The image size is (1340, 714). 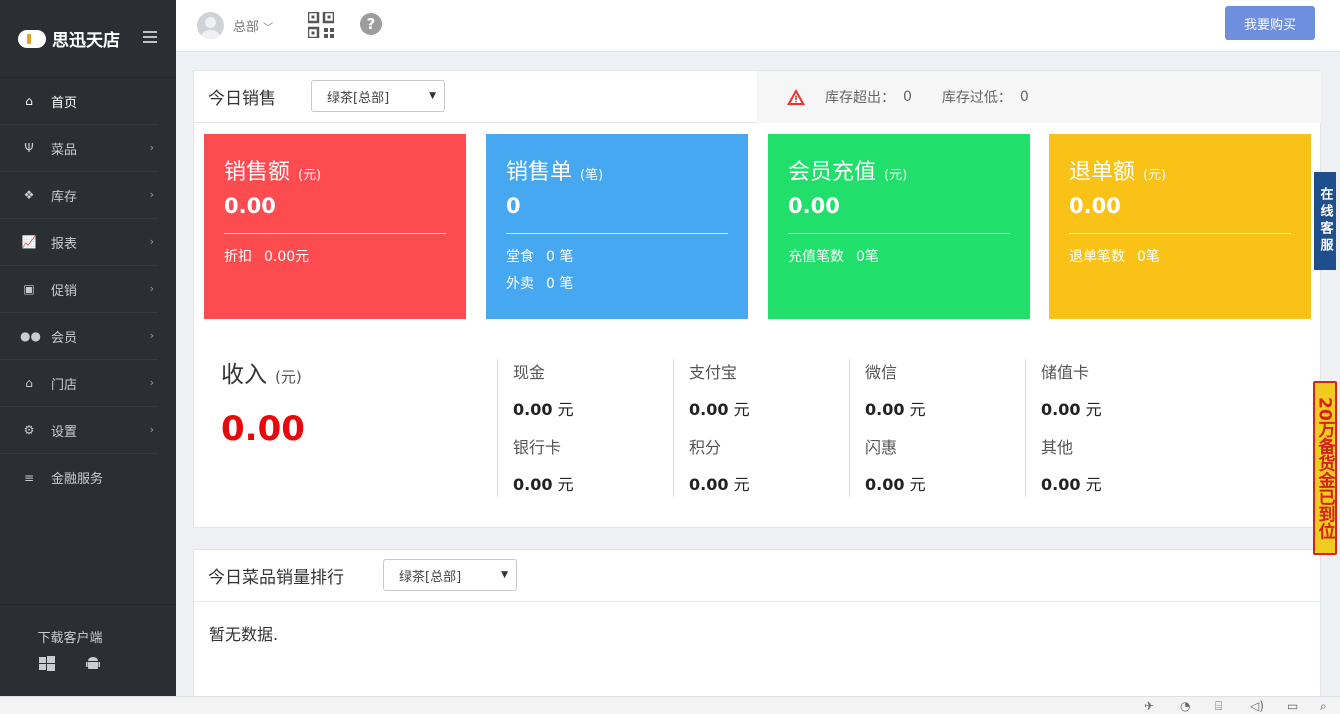 I want to click on payment-label: 微信, so click(x=881, y=372).